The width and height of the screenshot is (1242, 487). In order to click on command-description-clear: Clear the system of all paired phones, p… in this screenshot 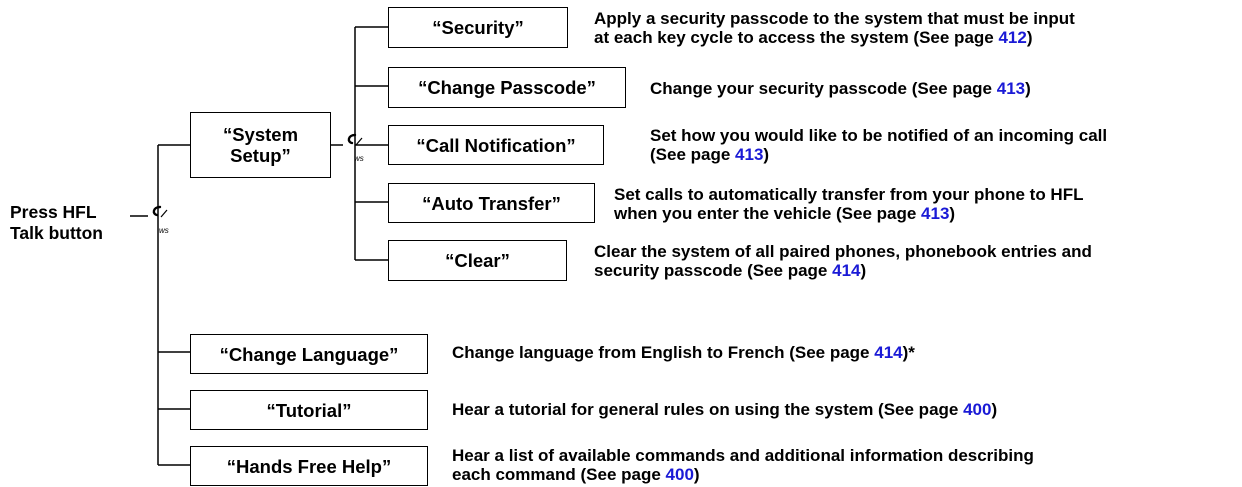, I will do `click(843, 261)`.